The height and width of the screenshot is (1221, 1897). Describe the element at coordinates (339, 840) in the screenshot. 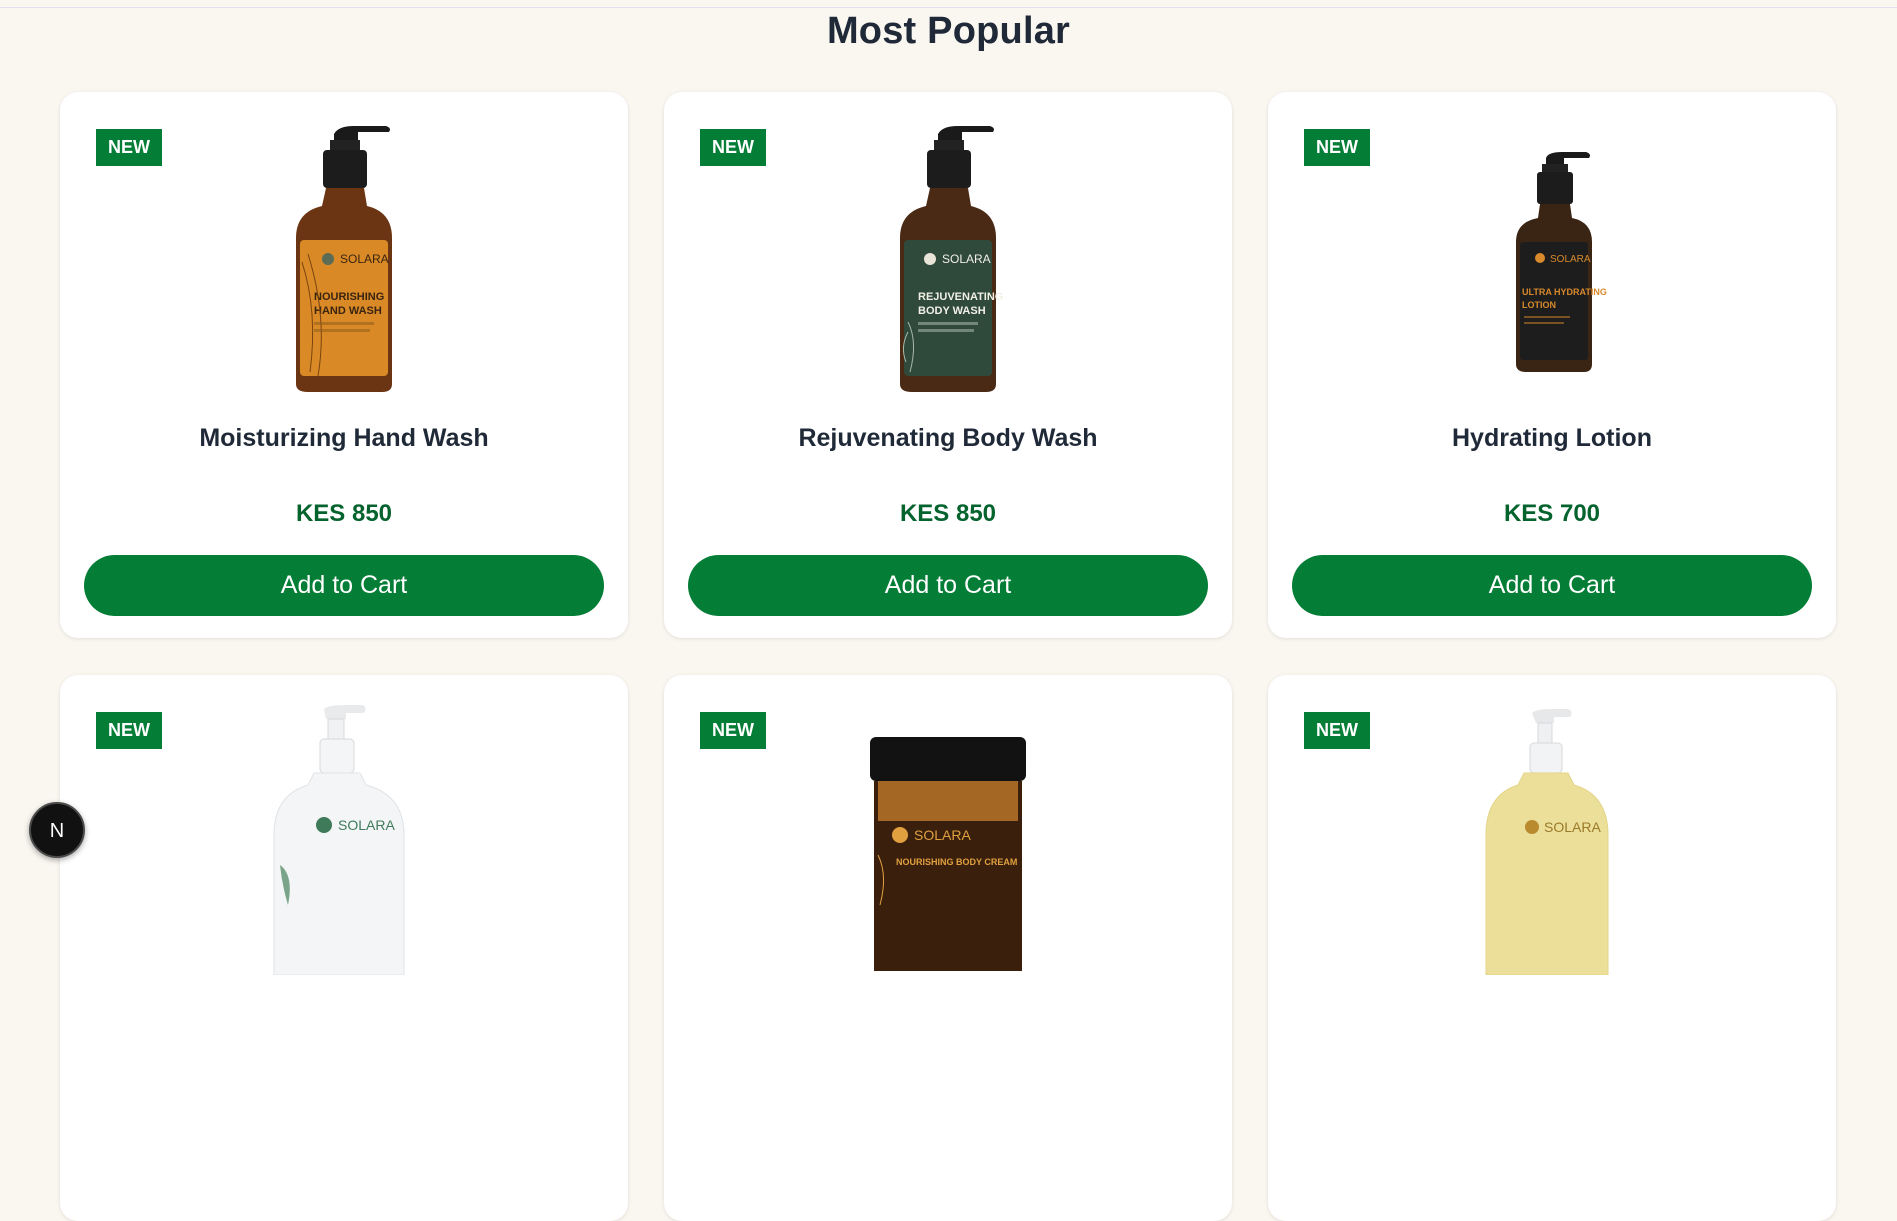

I see `white-pump-bottle-icon: SOLARA` at that location.